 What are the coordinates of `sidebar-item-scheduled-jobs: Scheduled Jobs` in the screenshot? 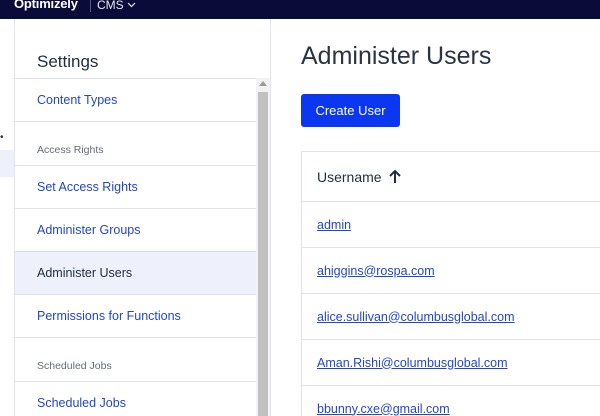 It's located at (135, 398).